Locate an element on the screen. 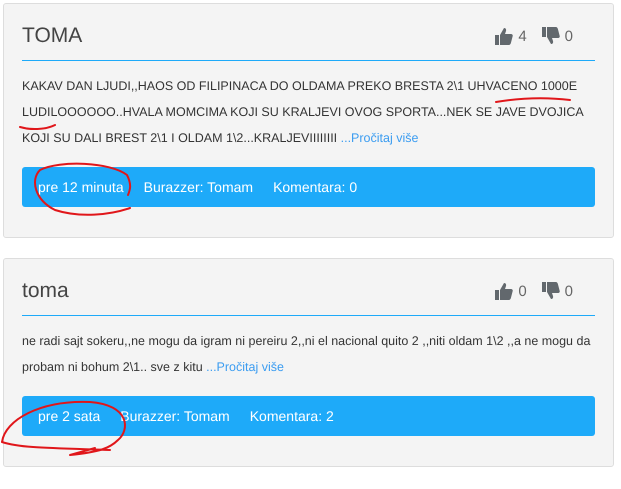  post-text: KAKAV DAN LJUDI,,HAOS OD FILIPINACA DO OLDAMA PREKO BRESTA 2\1 UHVACENO 1000E LUDILOOOOOO..HVALA MOMCIMA KOJI SU KRALJEVI OVOG SPORTA...NEK SE JAVE DVOJICA KOJI SU DALI BREST 2\1 I OLDAM 1\2...KRALJEVIIIIIIII ...Pročitaj više is located at coordinates (303, 112).